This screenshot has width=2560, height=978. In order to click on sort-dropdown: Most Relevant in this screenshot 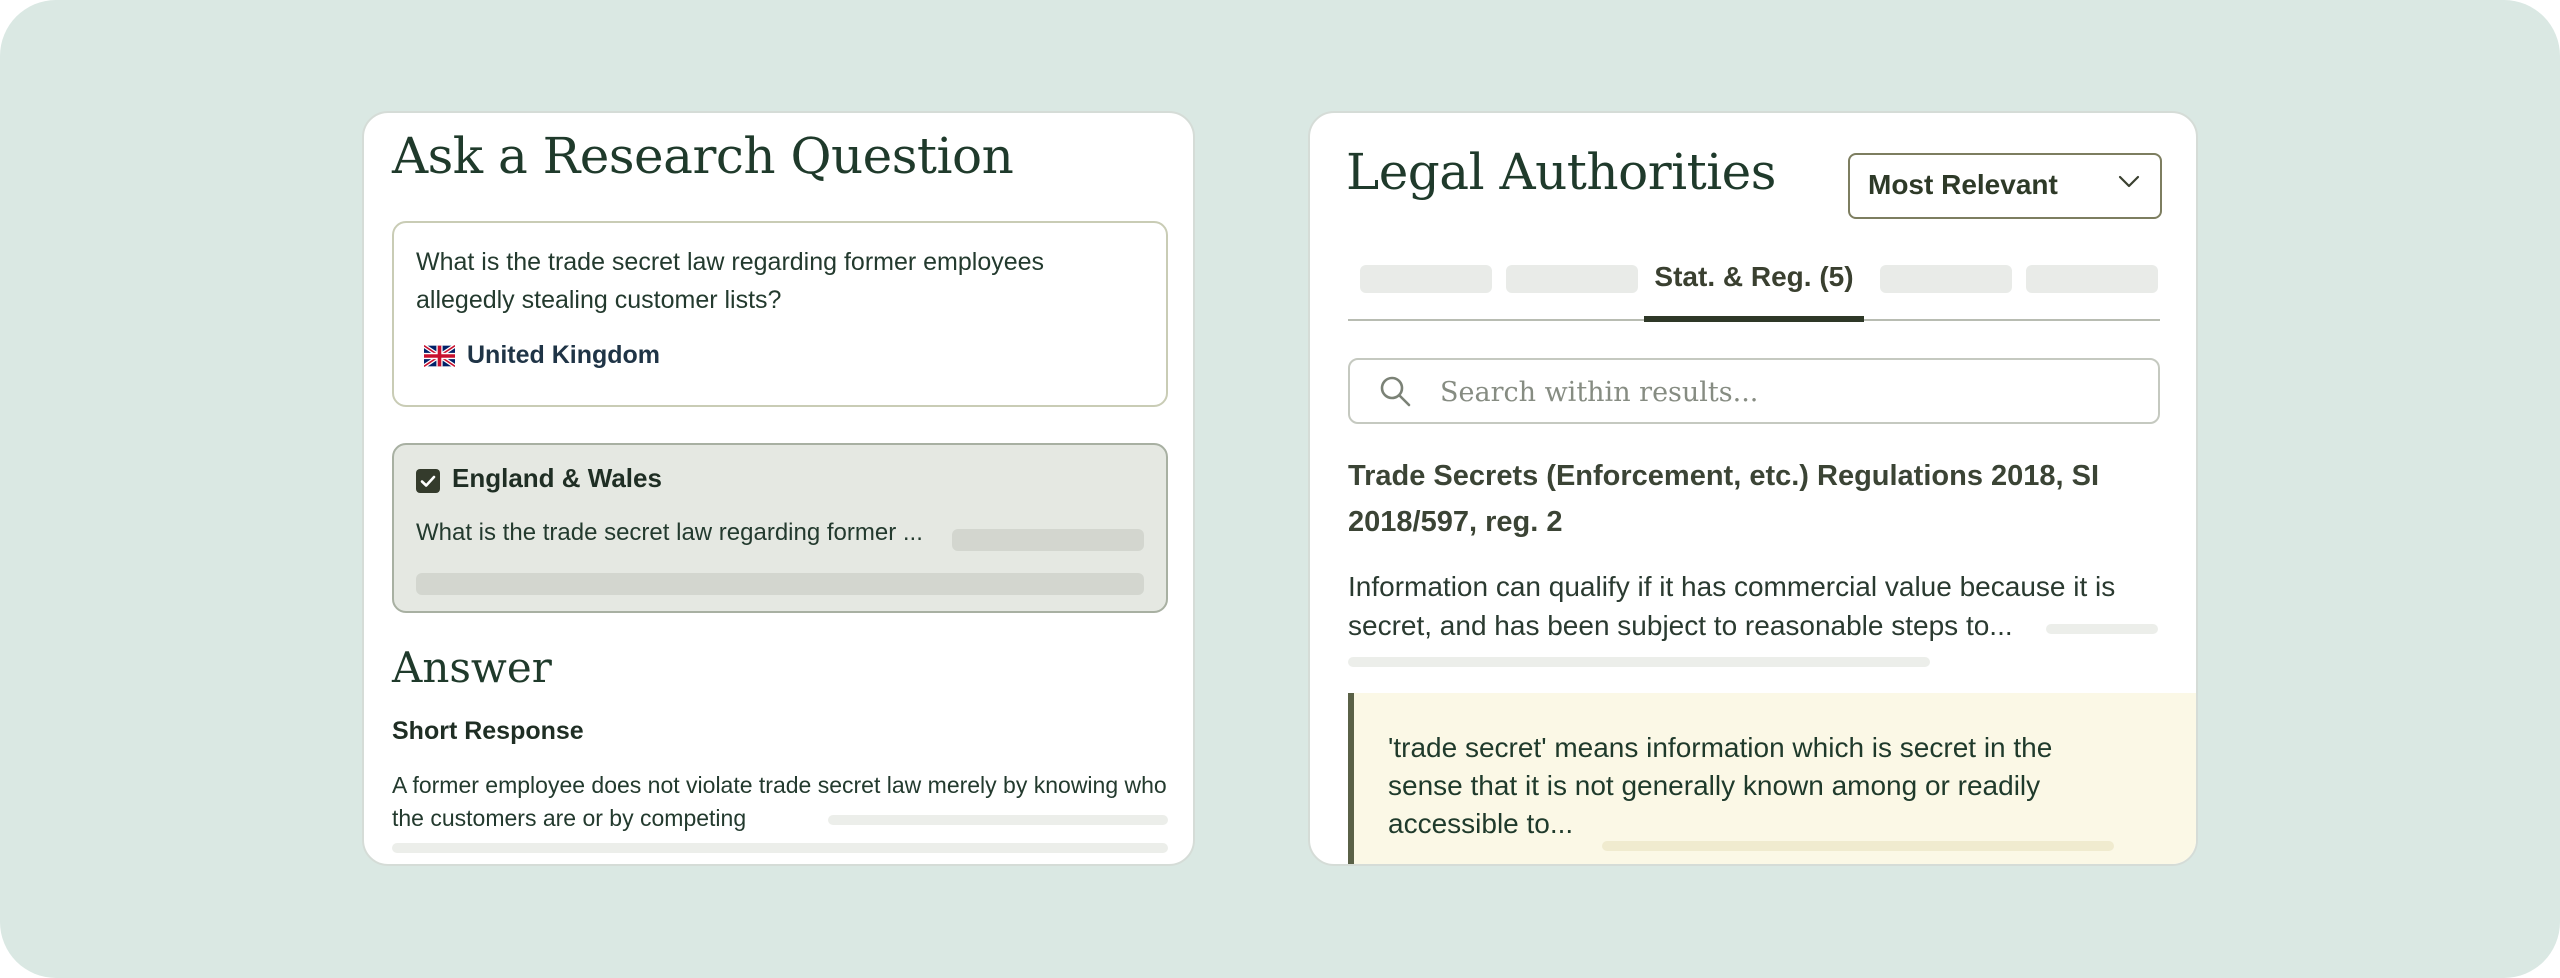, I will do `click(2005, 186)`.